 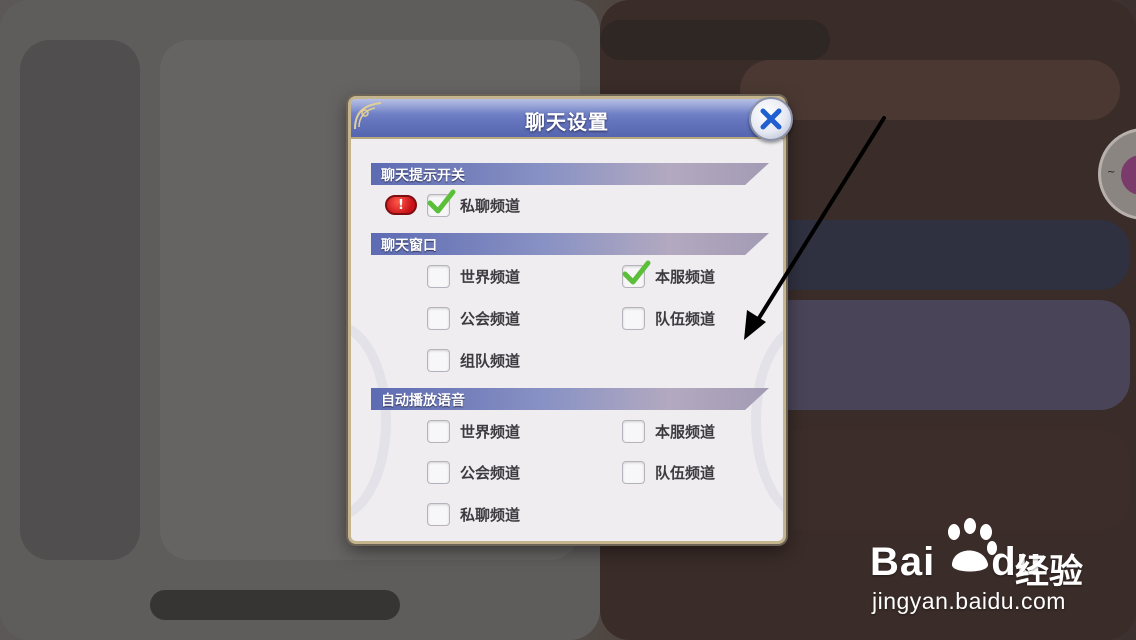 What do you see at coordinates (972, 545) in the screenshot?
I see `paw-icon` at bounding box center [972, 545].